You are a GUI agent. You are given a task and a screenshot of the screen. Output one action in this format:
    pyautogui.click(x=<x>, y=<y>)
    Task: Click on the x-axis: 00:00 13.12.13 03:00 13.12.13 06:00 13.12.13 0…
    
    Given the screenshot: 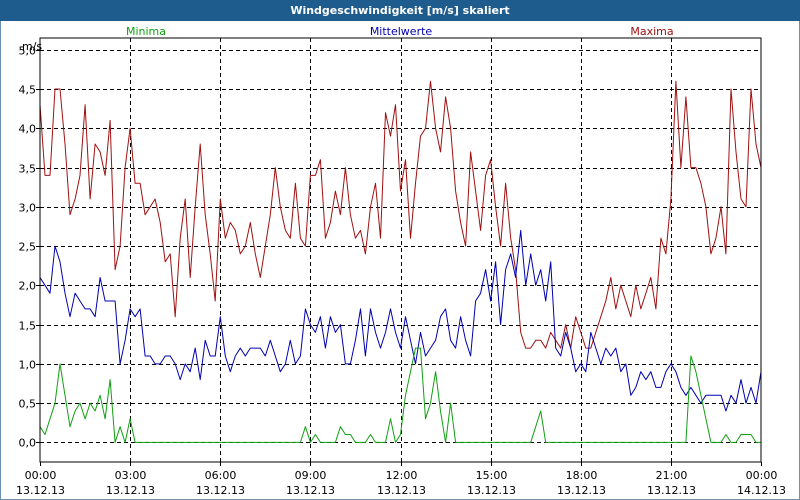 What is the action you would take?
    pyautogui.click(x=401, y=479)
    